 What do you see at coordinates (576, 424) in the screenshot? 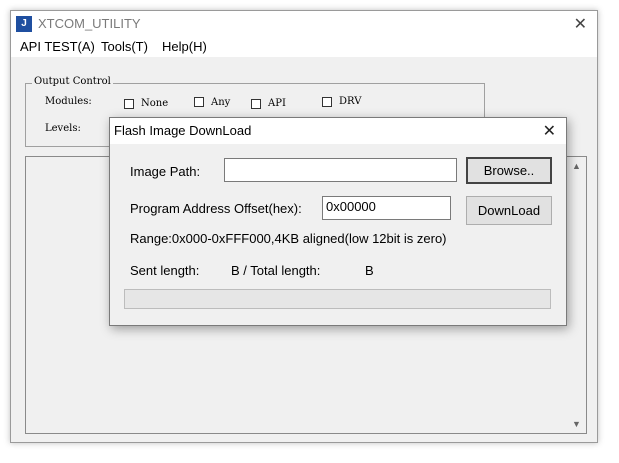
I see `scroll-down-icon: ▼` at bounding box center [576, 424].